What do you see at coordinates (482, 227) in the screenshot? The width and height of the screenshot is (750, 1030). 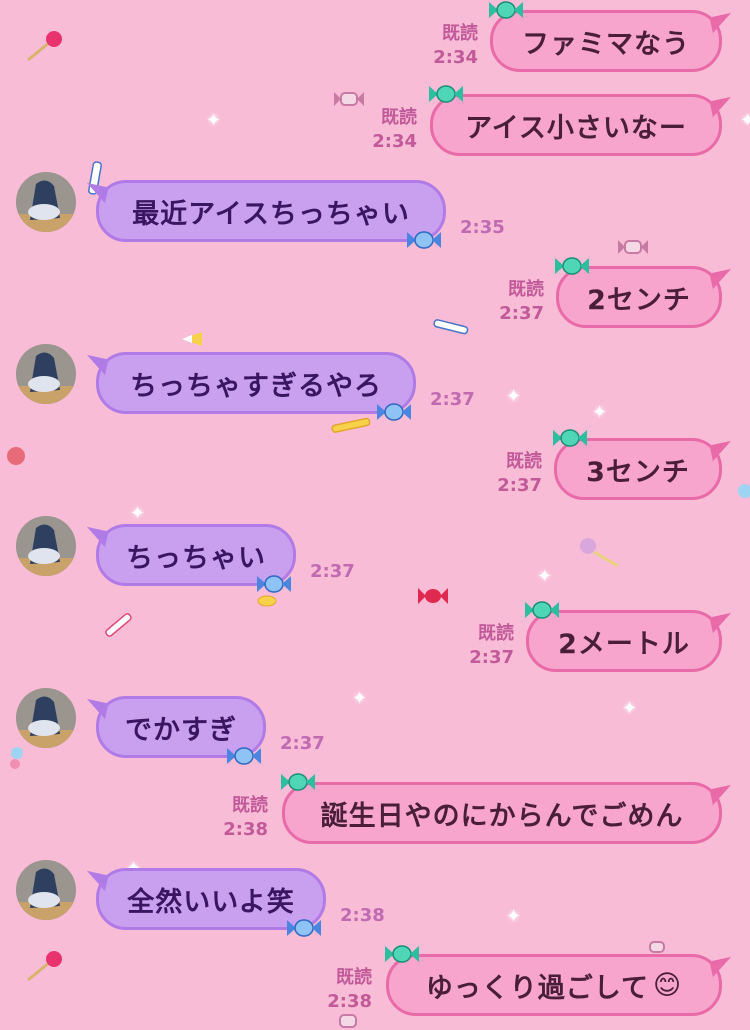 I see `timestamp: 2:35` at bounding box center [482, 227].